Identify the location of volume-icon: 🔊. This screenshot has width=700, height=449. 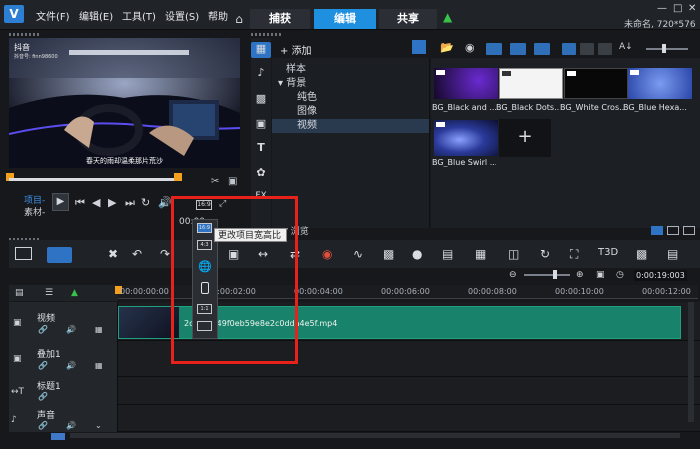
(165, 202).